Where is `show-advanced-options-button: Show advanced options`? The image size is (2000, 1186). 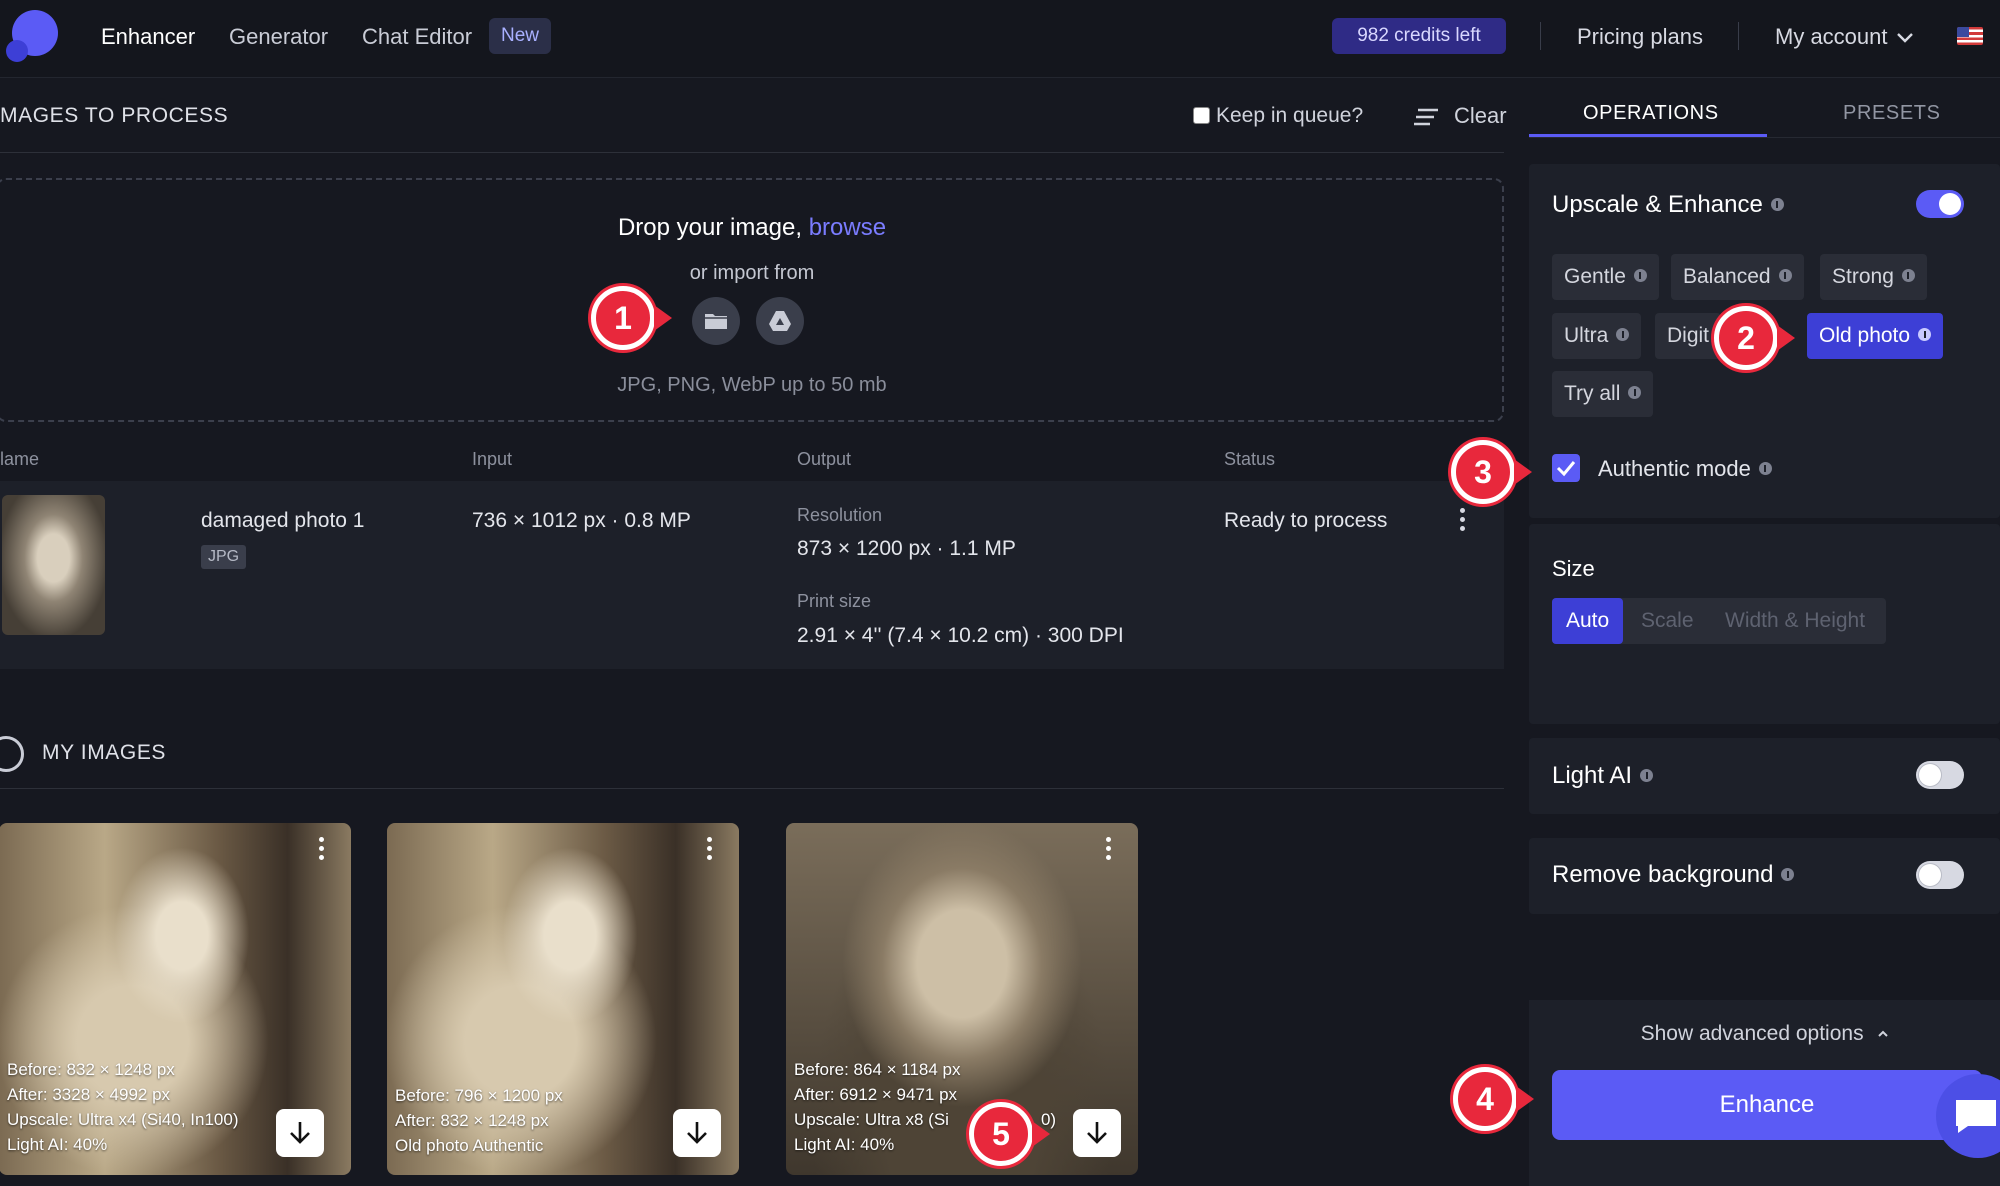
show-advanced-options-button: Show advanced options is located at coordinates (1764, 1034).